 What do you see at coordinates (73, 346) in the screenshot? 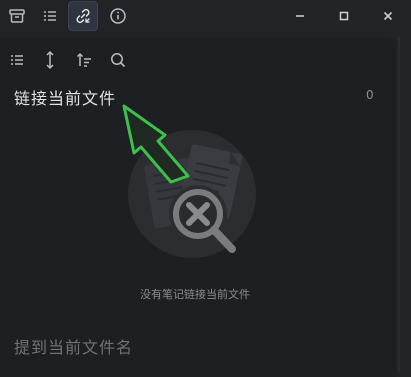
I see `unlinked-mentions-header: 提到当前文件名` at bounding box center [73, 346].